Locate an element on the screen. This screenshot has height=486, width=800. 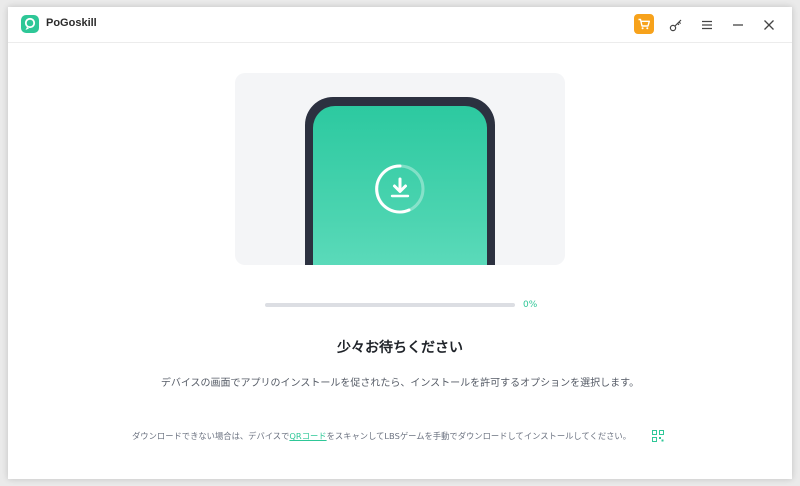
progress-percent: 0% is located at coordinates (530, 305).